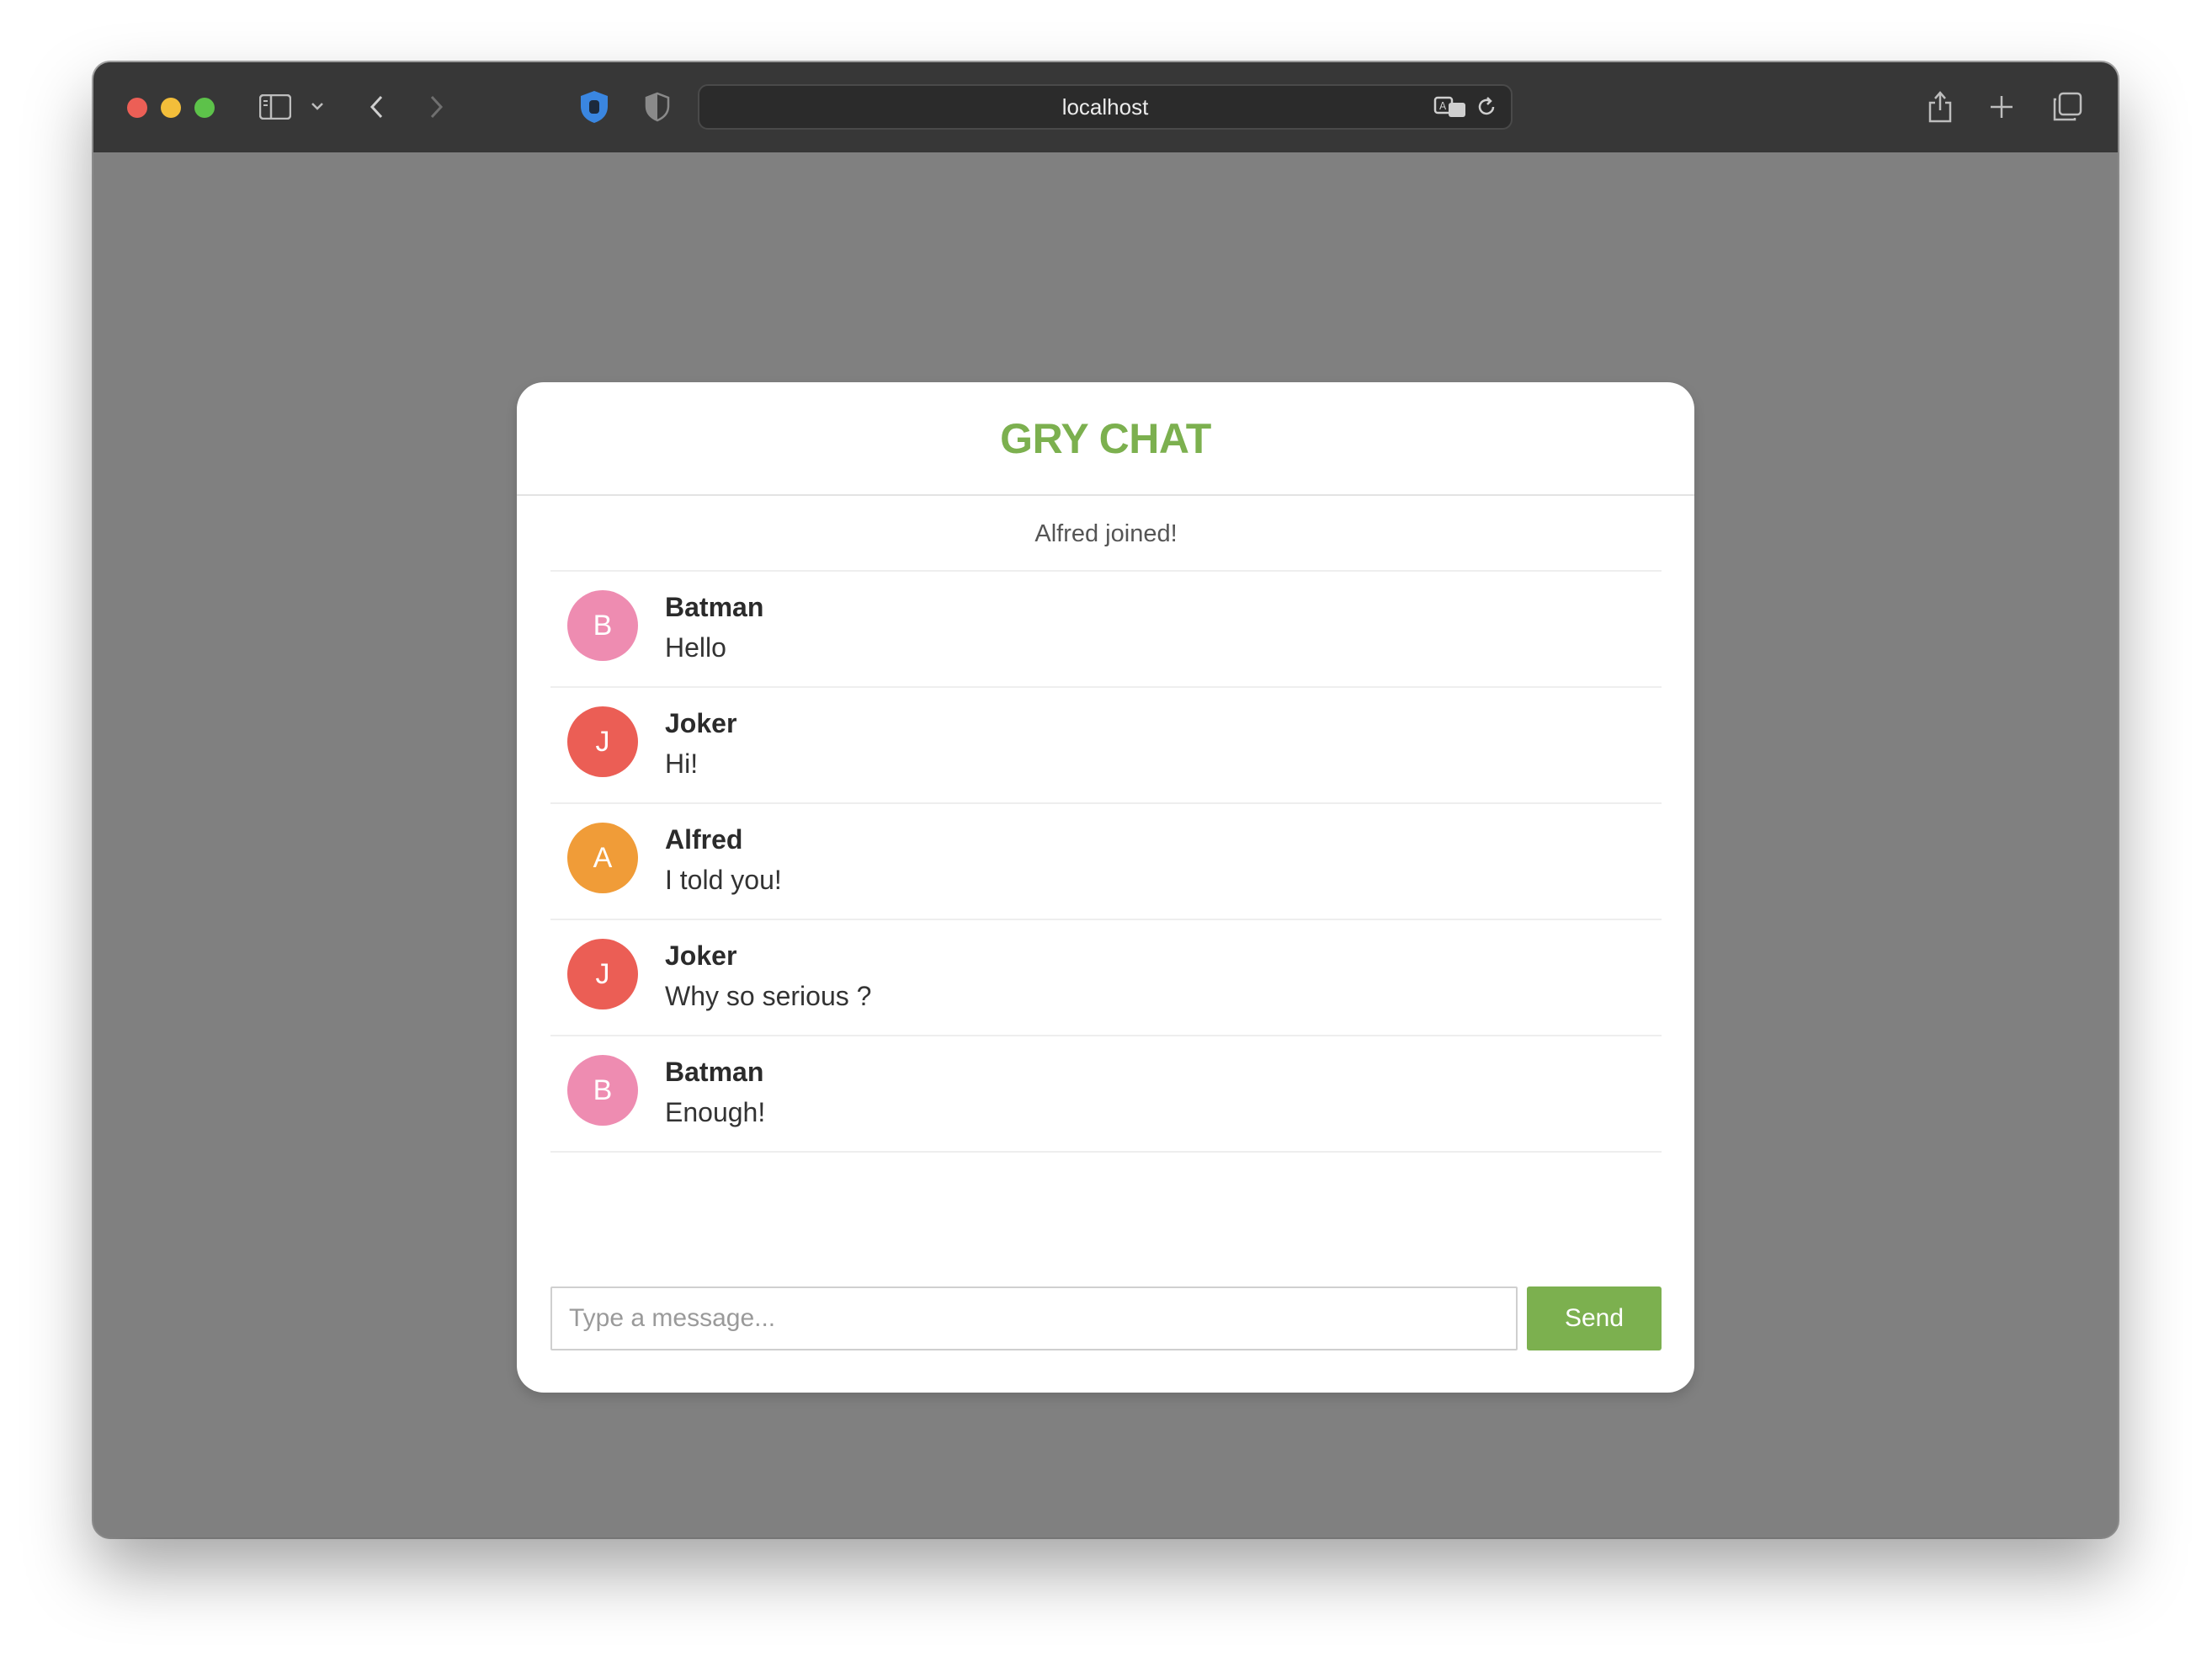  Describe the element at coordinates (1034, 1318) in the screenshot. I see `message-input` at that location.